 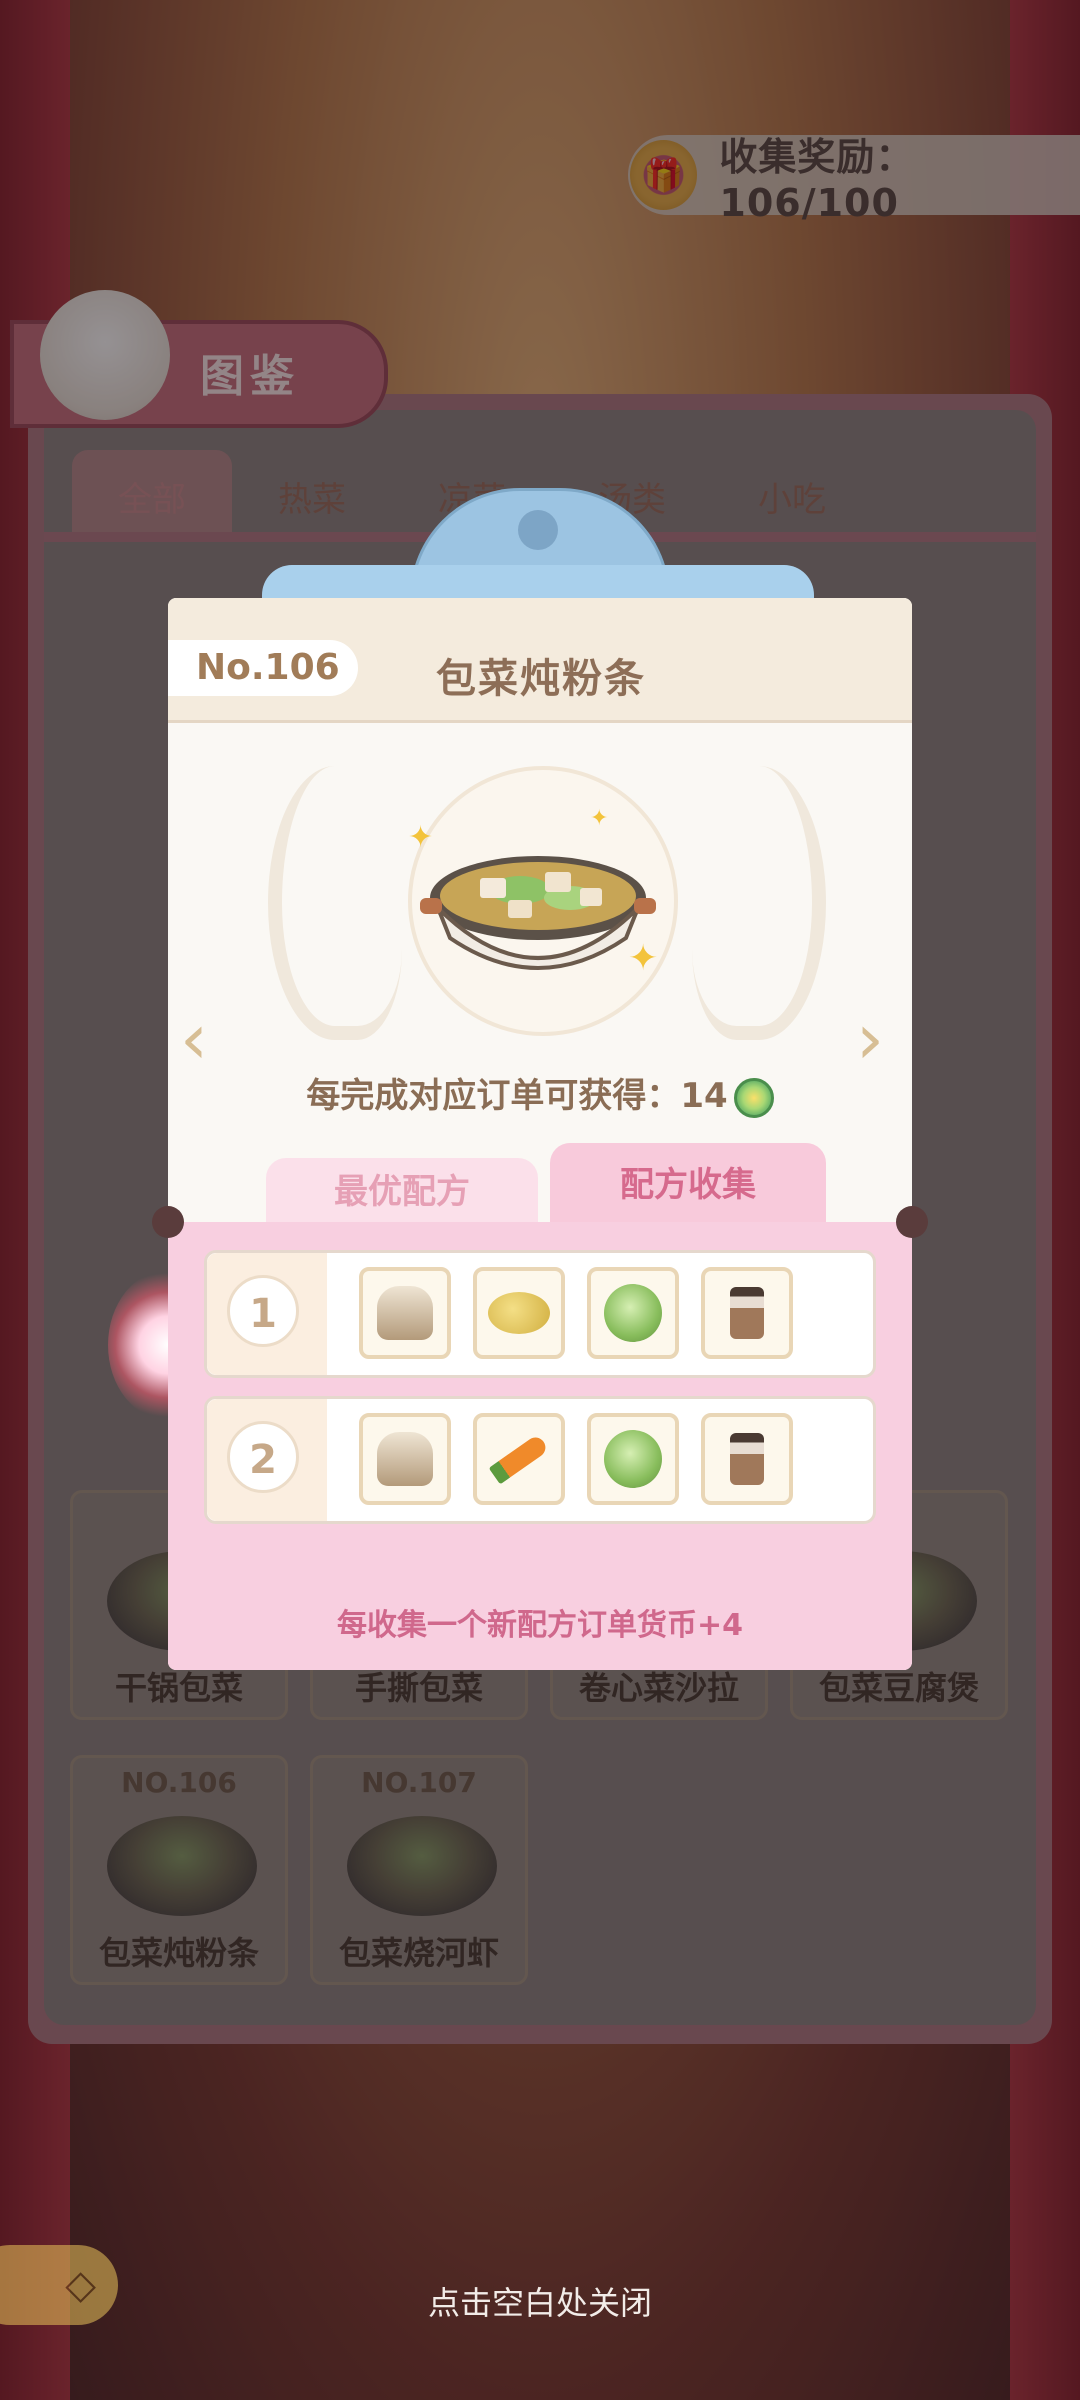 I want to click on recipe-row: 1, so click(x=540, y=1314).